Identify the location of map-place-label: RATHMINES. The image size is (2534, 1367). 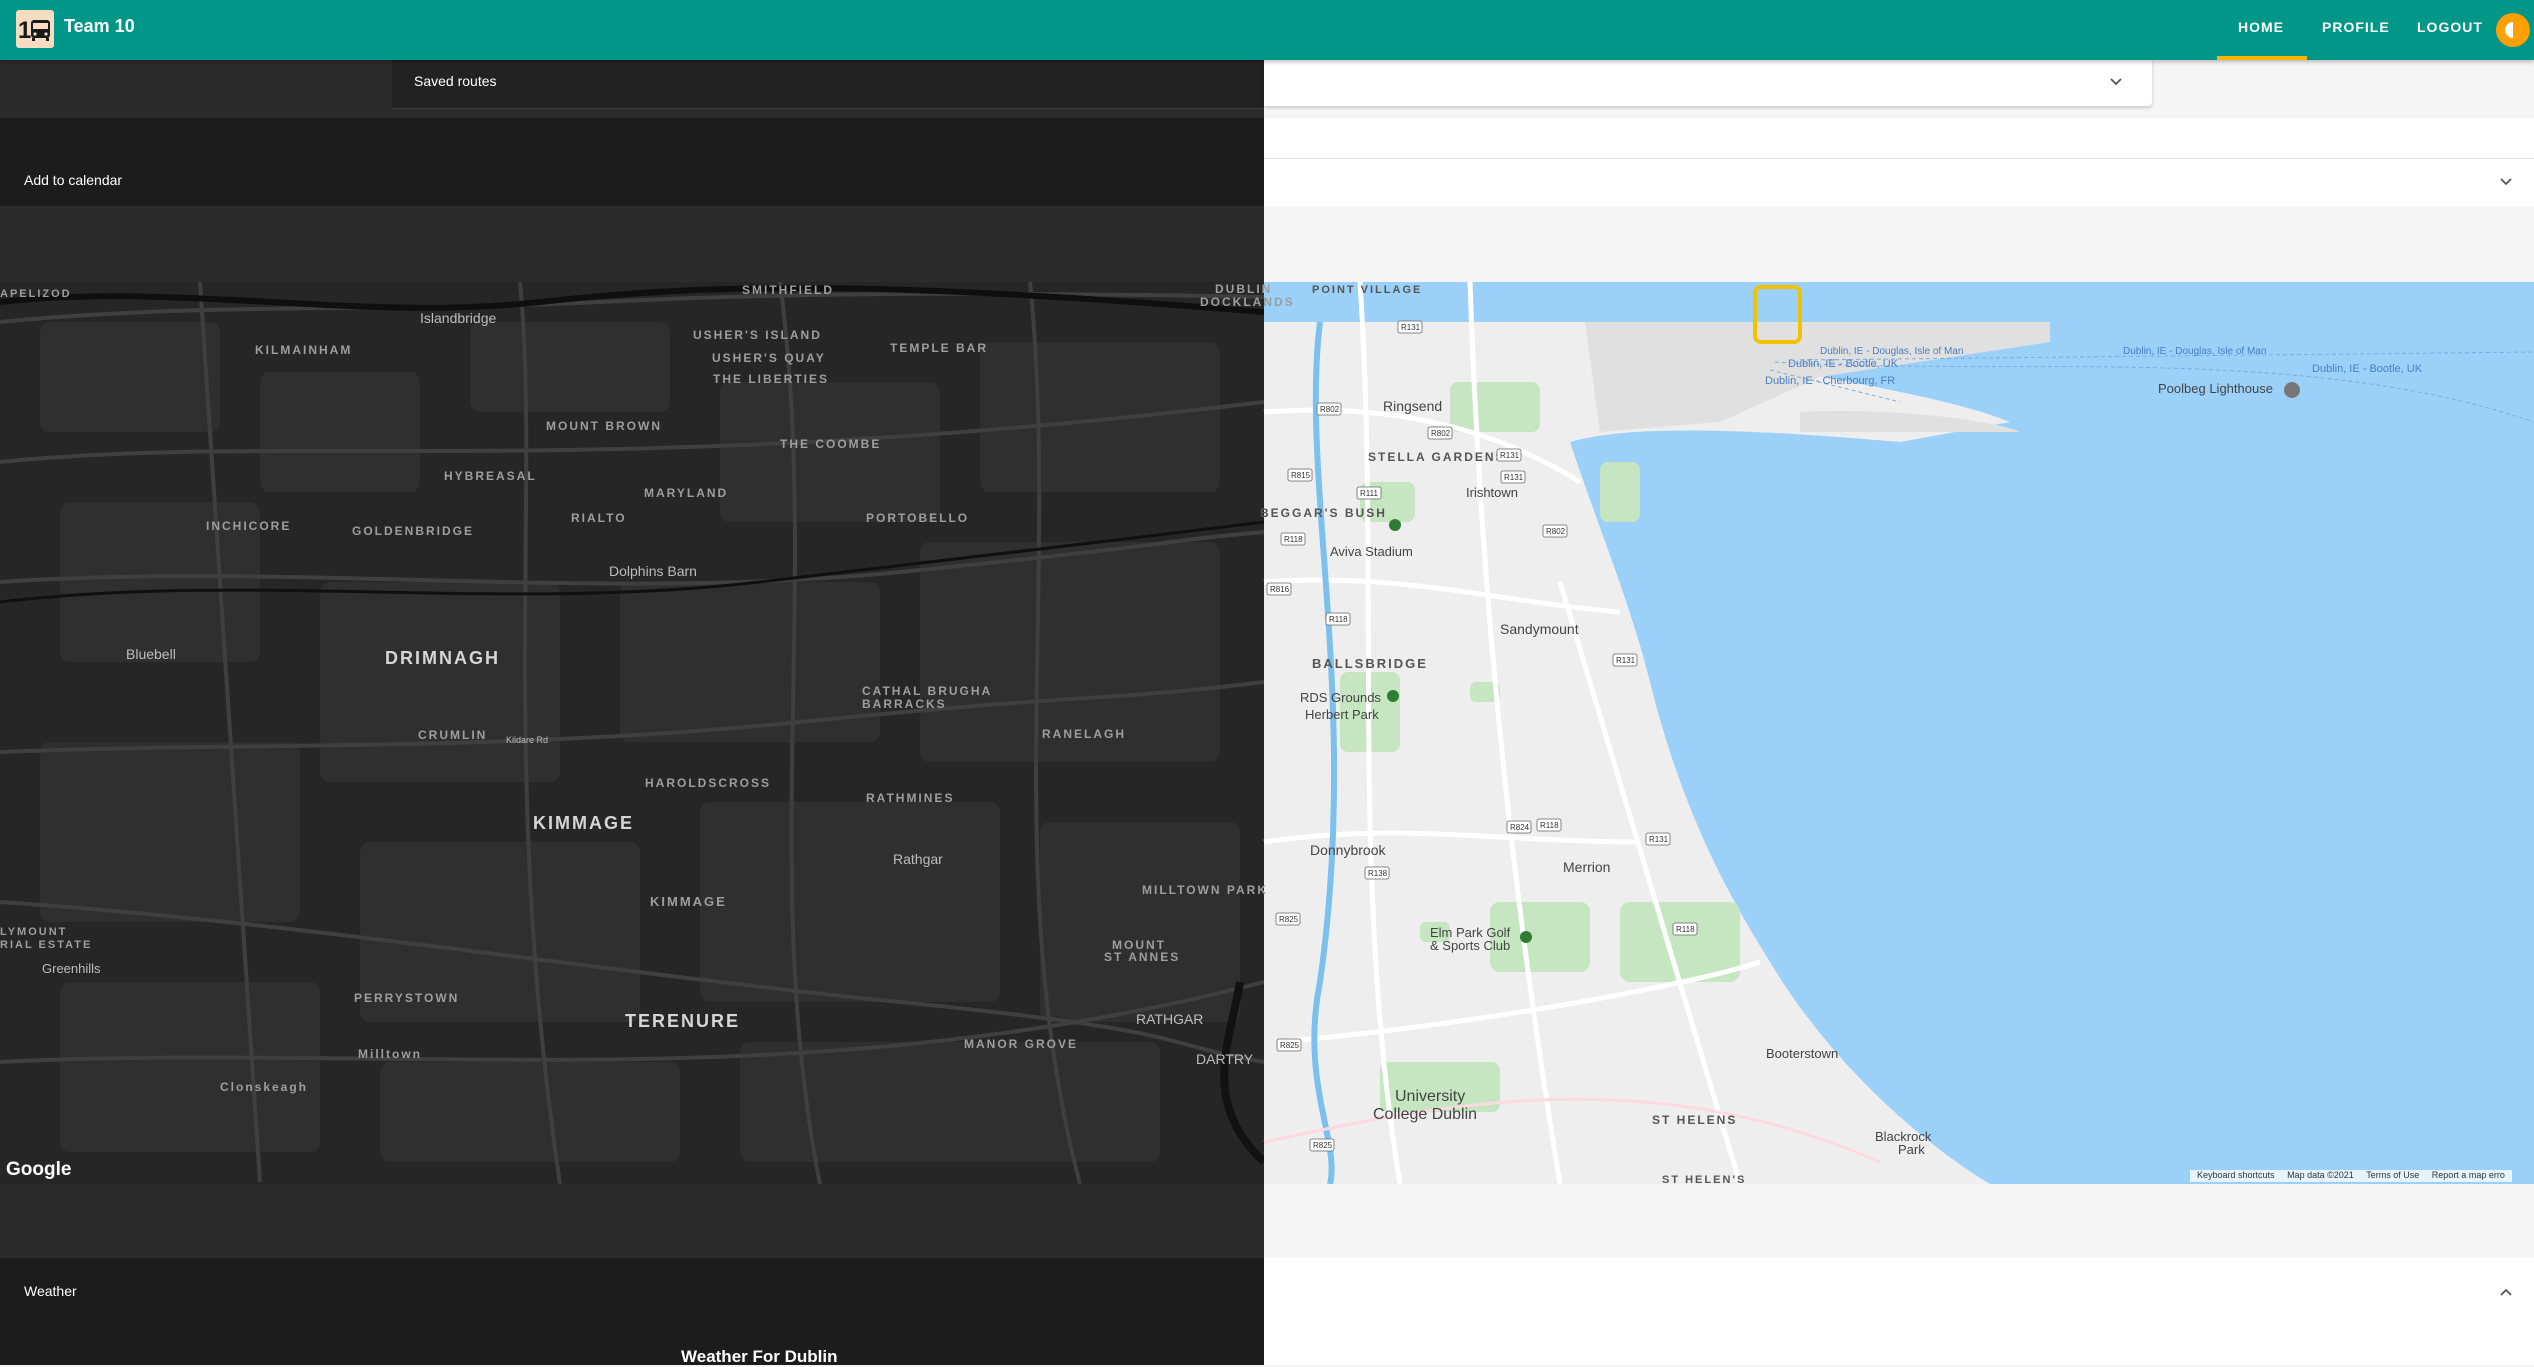
(910, 798).